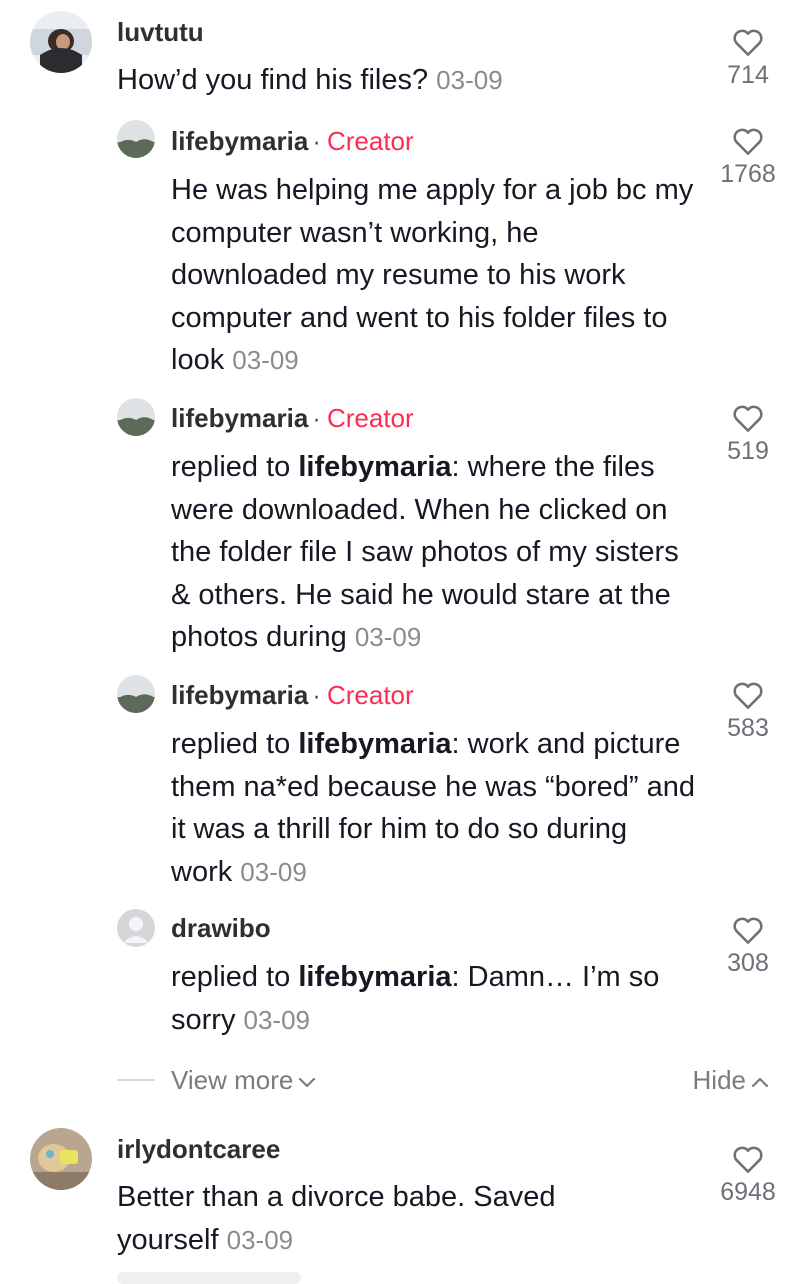 The image size is (794, 1284). I want to click on like-button: 6948, so click(748, 1175).